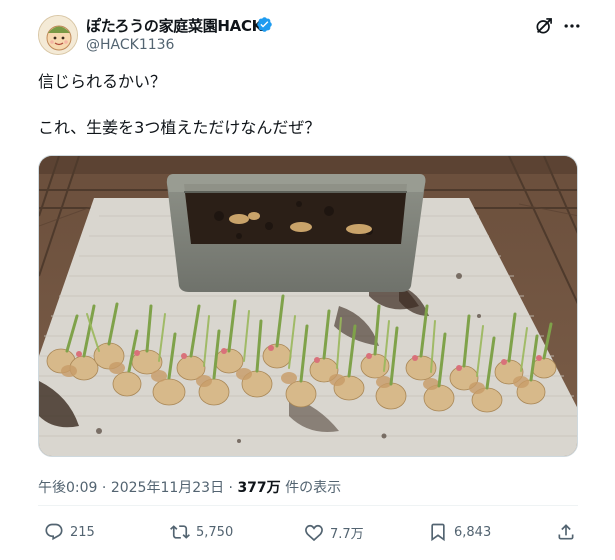 Image resolution: width=615 pixels, height=560 pixels. What do you see at coordinates (67, 488) in the screenshot?
I see `tweet-time: 午後0:09` at bounding box center [67, 488].